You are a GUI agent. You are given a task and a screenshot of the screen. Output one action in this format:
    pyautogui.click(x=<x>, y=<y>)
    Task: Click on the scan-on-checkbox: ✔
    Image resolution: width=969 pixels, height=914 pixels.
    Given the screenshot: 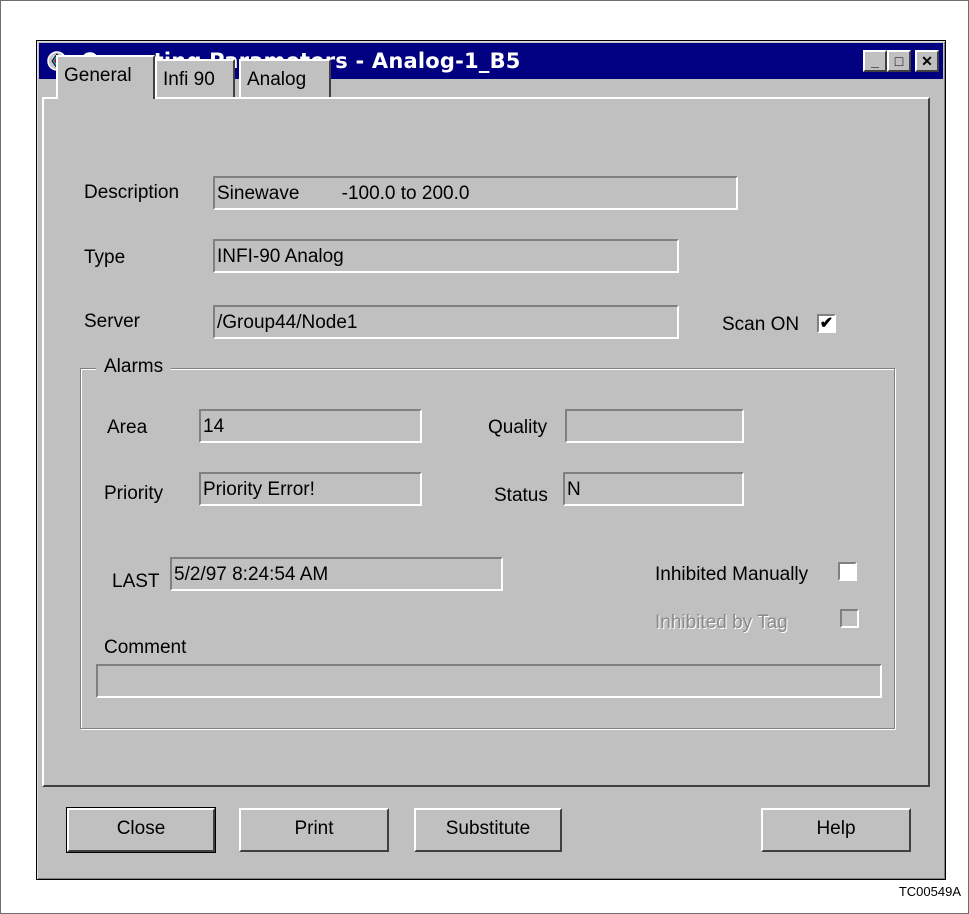 What is the action you would take?
    pyautogui.click(x=826, y=323)
    